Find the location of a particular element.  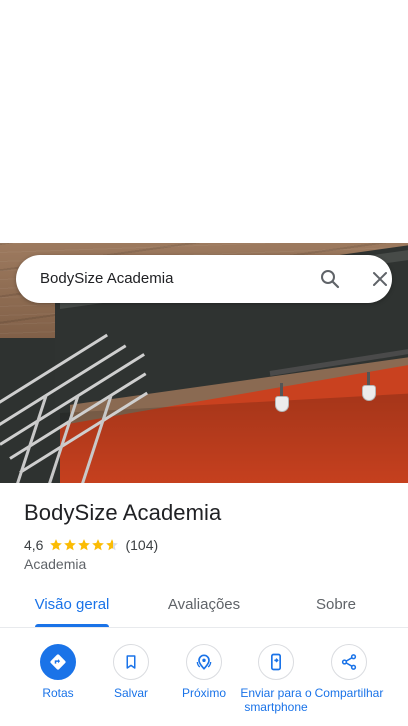

save-button: Salvar is located at coordinates (131, 672).